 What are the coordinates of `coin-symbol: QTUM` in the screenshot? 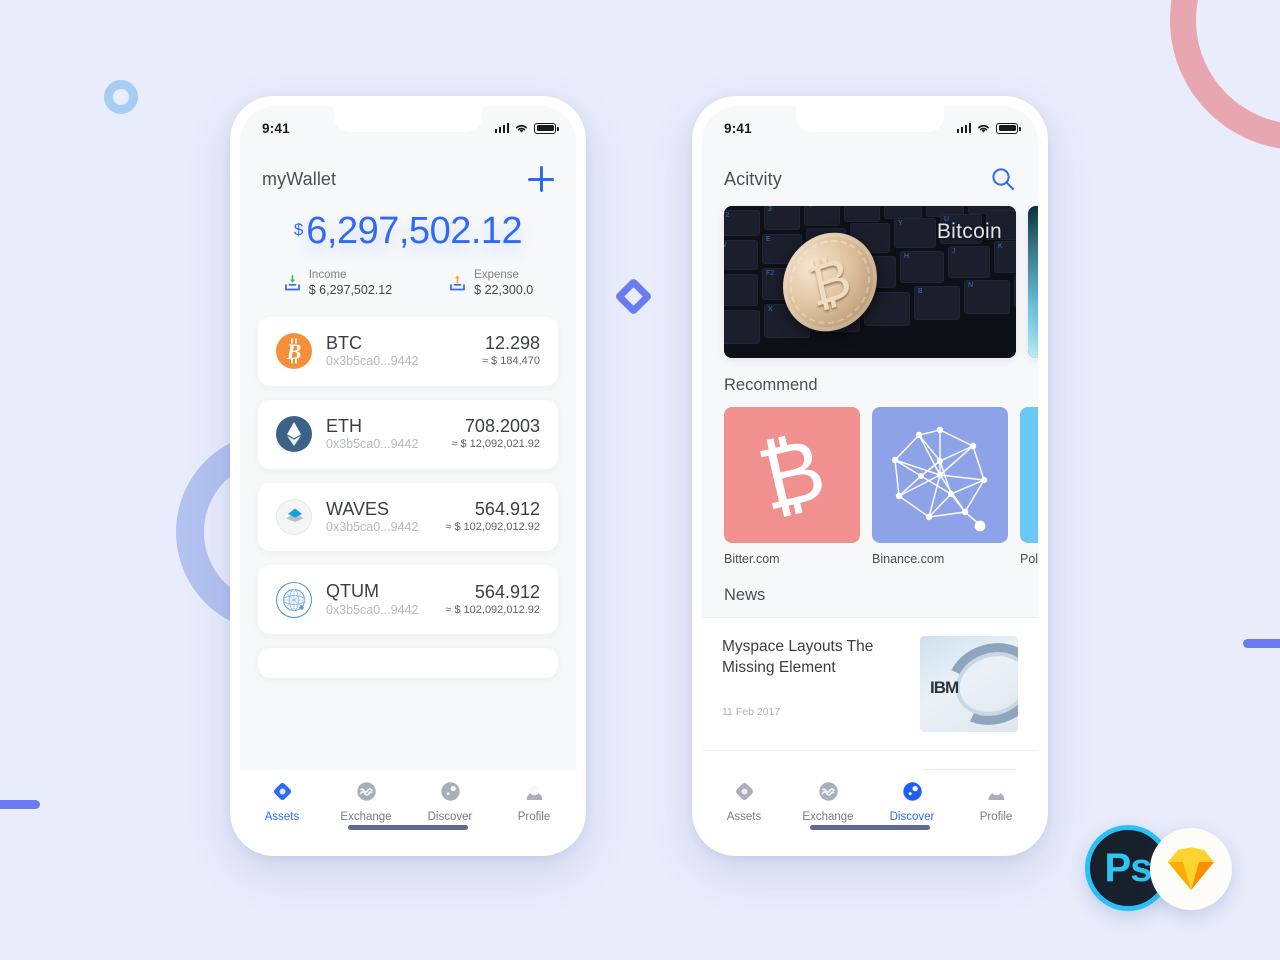 It's located at (352, 591).